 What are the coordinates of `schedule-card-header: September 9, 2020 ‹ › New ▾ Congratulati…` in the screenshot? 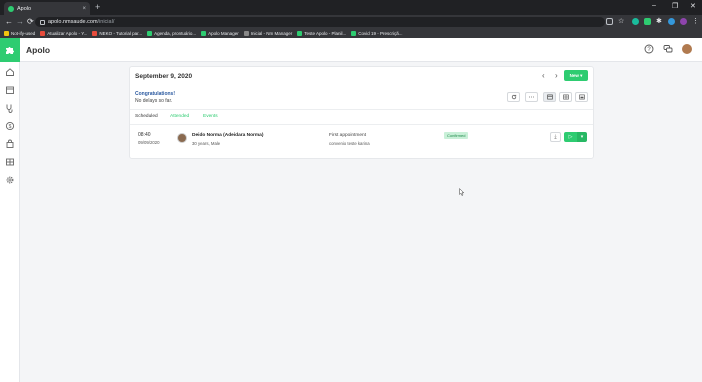 It's located at (361, 88).